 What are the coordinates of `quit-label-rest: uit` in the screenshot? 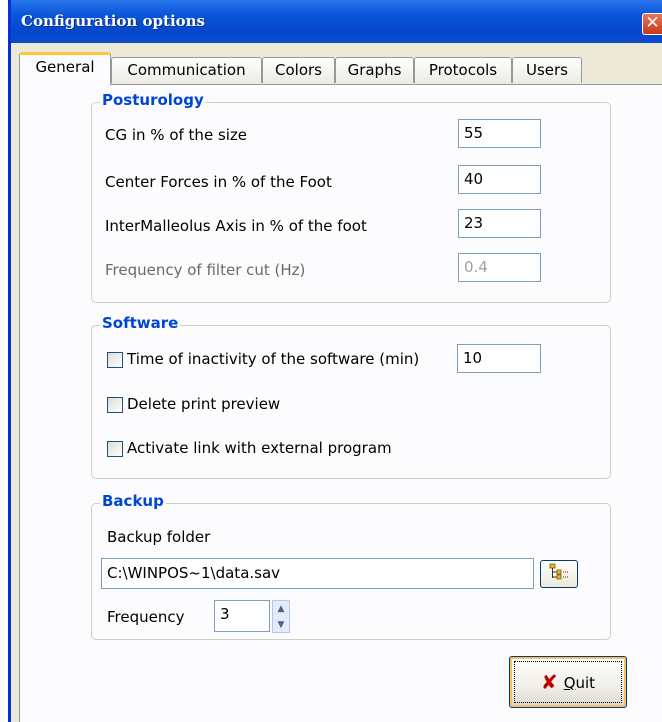 It's located at (585, 683).